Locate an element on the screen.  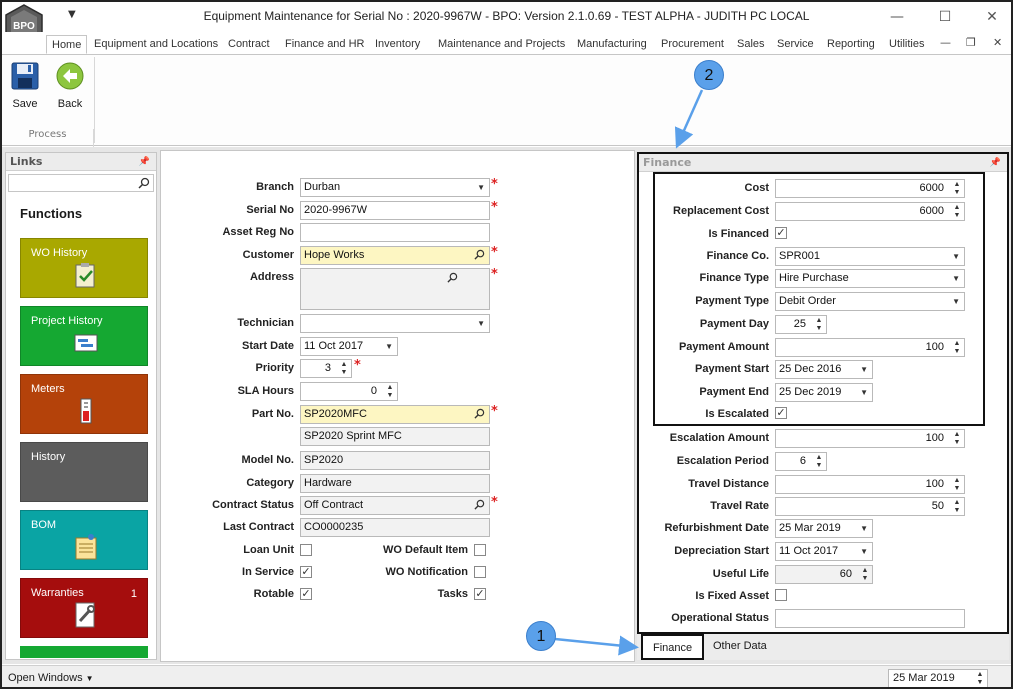
bom-tile: BOM is located at coordinates (84, 540).